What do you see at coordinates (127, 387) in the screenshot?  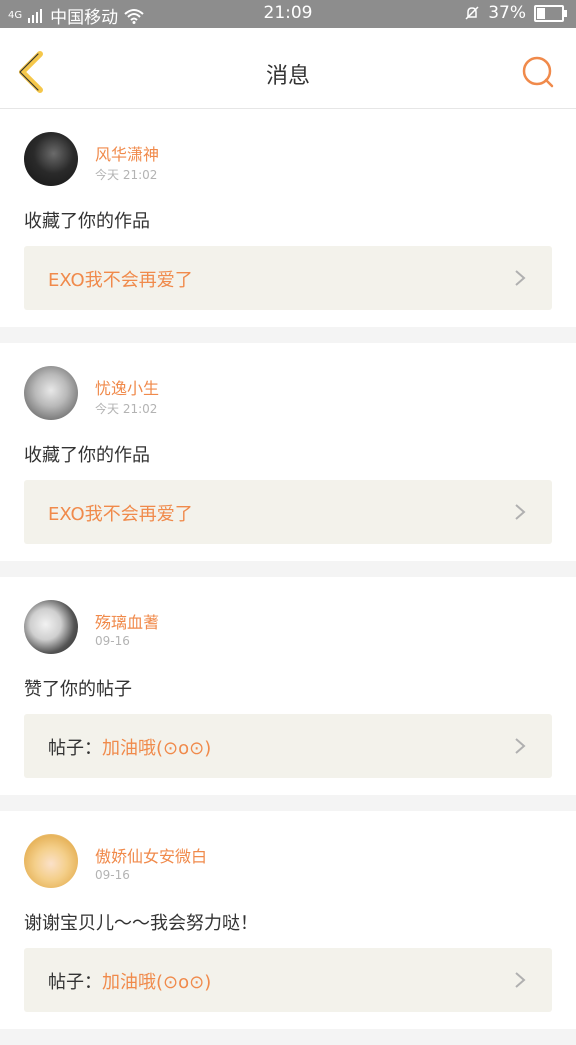 I see `user-name: 忧逸小生` at bounding box center [127, 387].